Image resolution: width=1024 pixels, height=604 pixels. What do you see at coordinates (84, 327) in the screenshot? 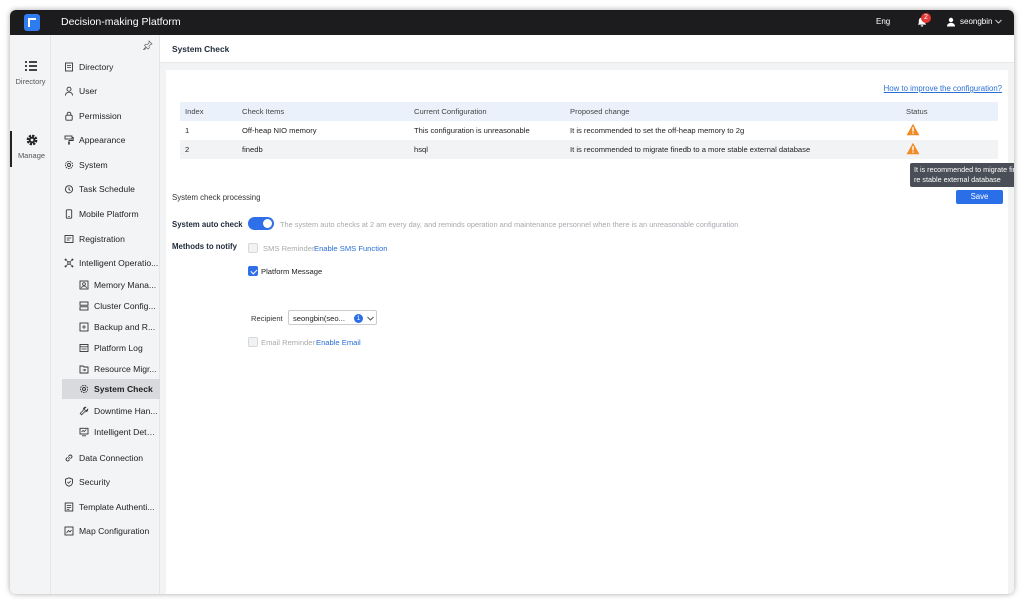
I see `backup-icon` at bounding box center [84, 327].